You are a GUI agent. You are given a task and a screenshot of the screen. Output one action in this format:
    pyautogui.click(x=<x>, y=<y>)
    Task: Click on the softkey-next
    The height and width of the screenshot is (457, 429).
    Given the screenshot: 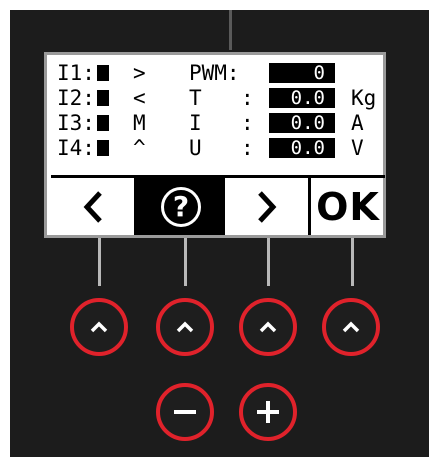 What is the action you would take?
    pyautogui.click(x=268, y=206)
    